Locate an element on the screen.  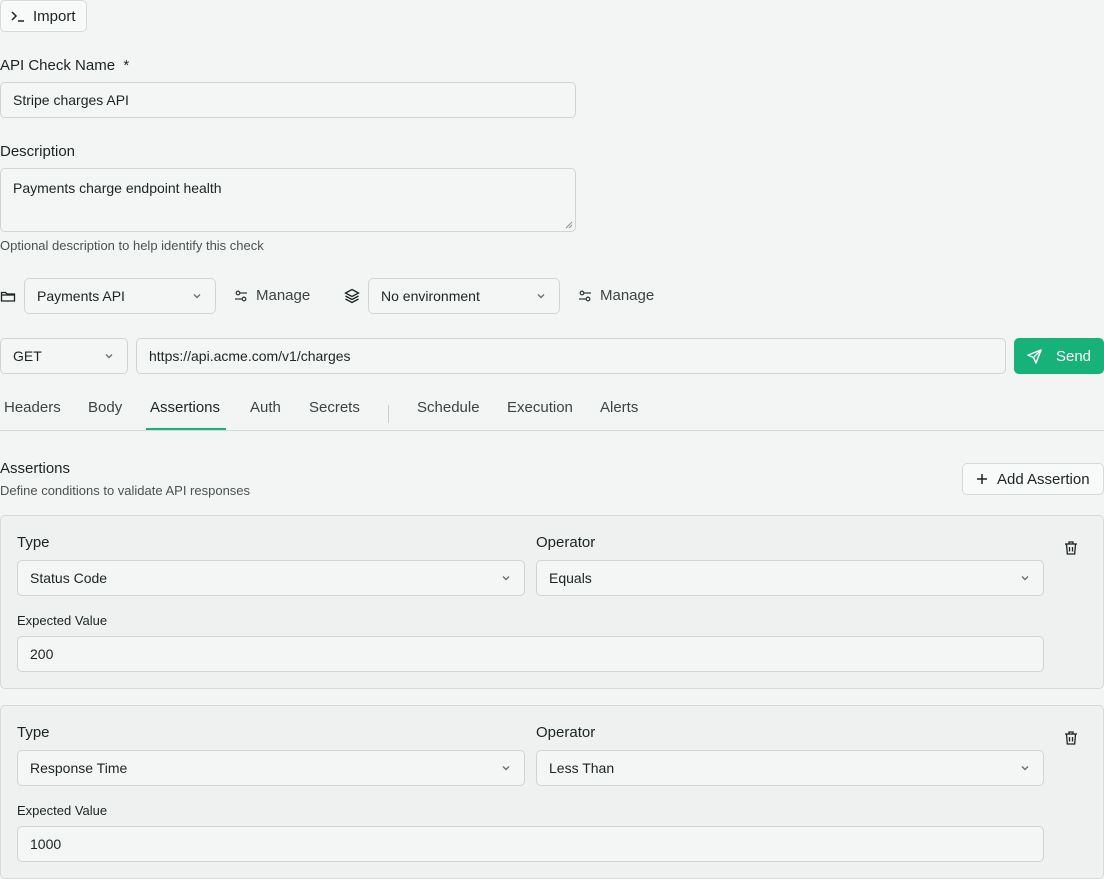
assertion-type-select: Status Code is located at coordinates (271, 578).